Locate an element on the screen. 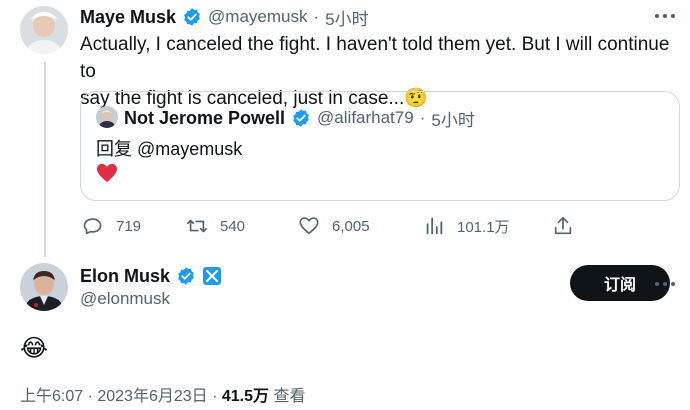 The width and height of the screenshot is (690, 410). tweet-author-handle: @elonmusk is located at coordinates (125, 299).